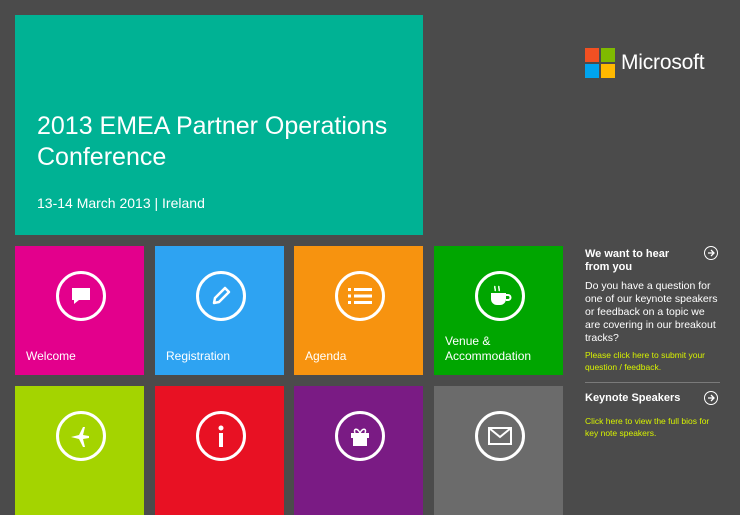 This screenshot has width=740, height=515. What do you see at coordinates (500, 436) in the screenshot?
I see `mail-icon` at bounding box center [500, 436].